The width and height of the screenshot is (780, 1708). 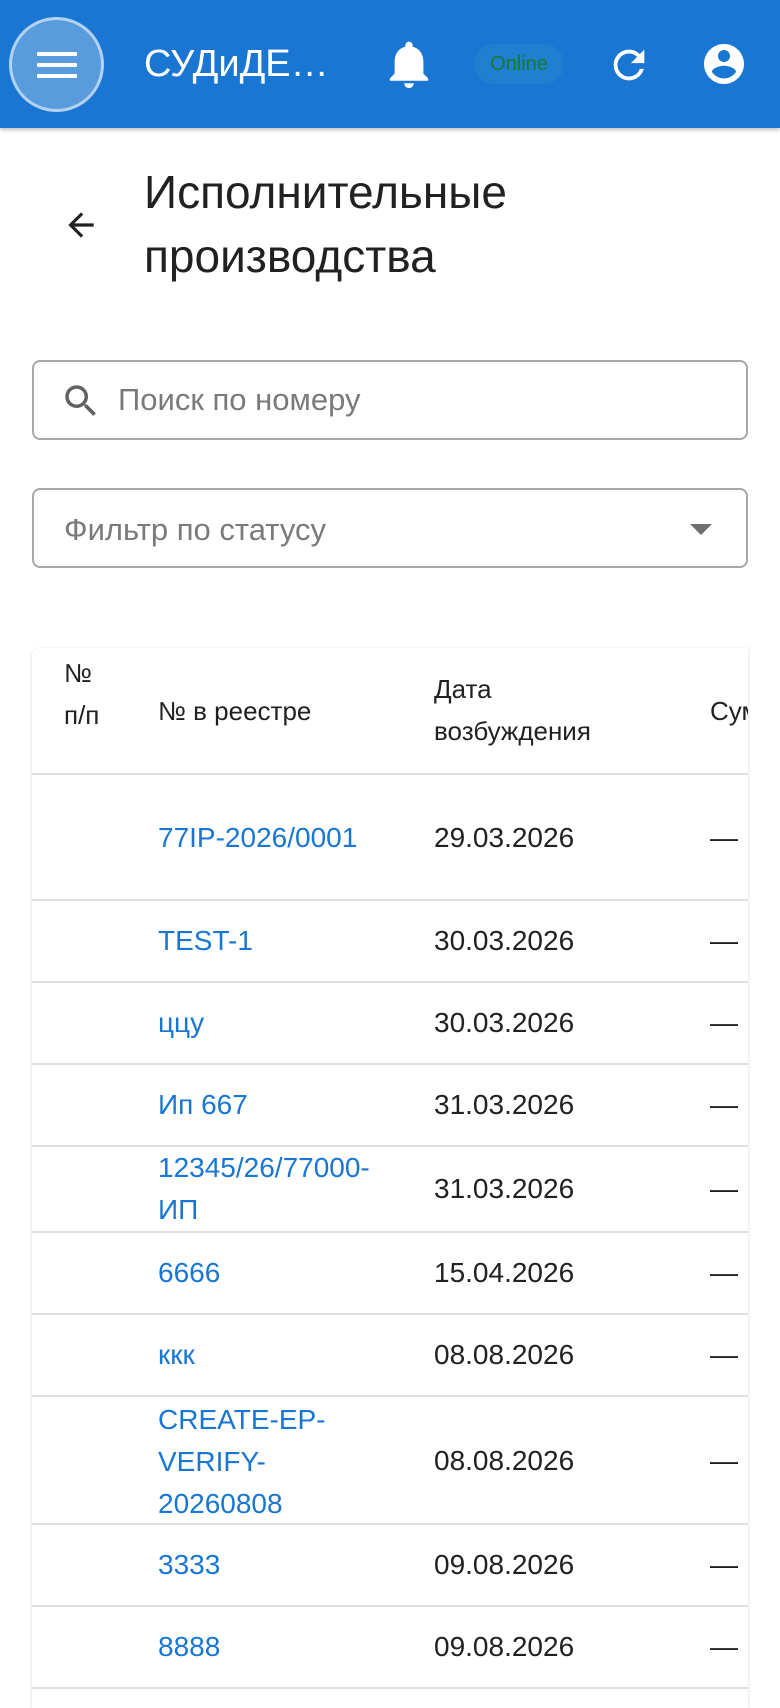 What do you see at coordinates (278, 1647) in the screenshot?
I see `registry-link: 8888` at bounding box center [278, 1647].